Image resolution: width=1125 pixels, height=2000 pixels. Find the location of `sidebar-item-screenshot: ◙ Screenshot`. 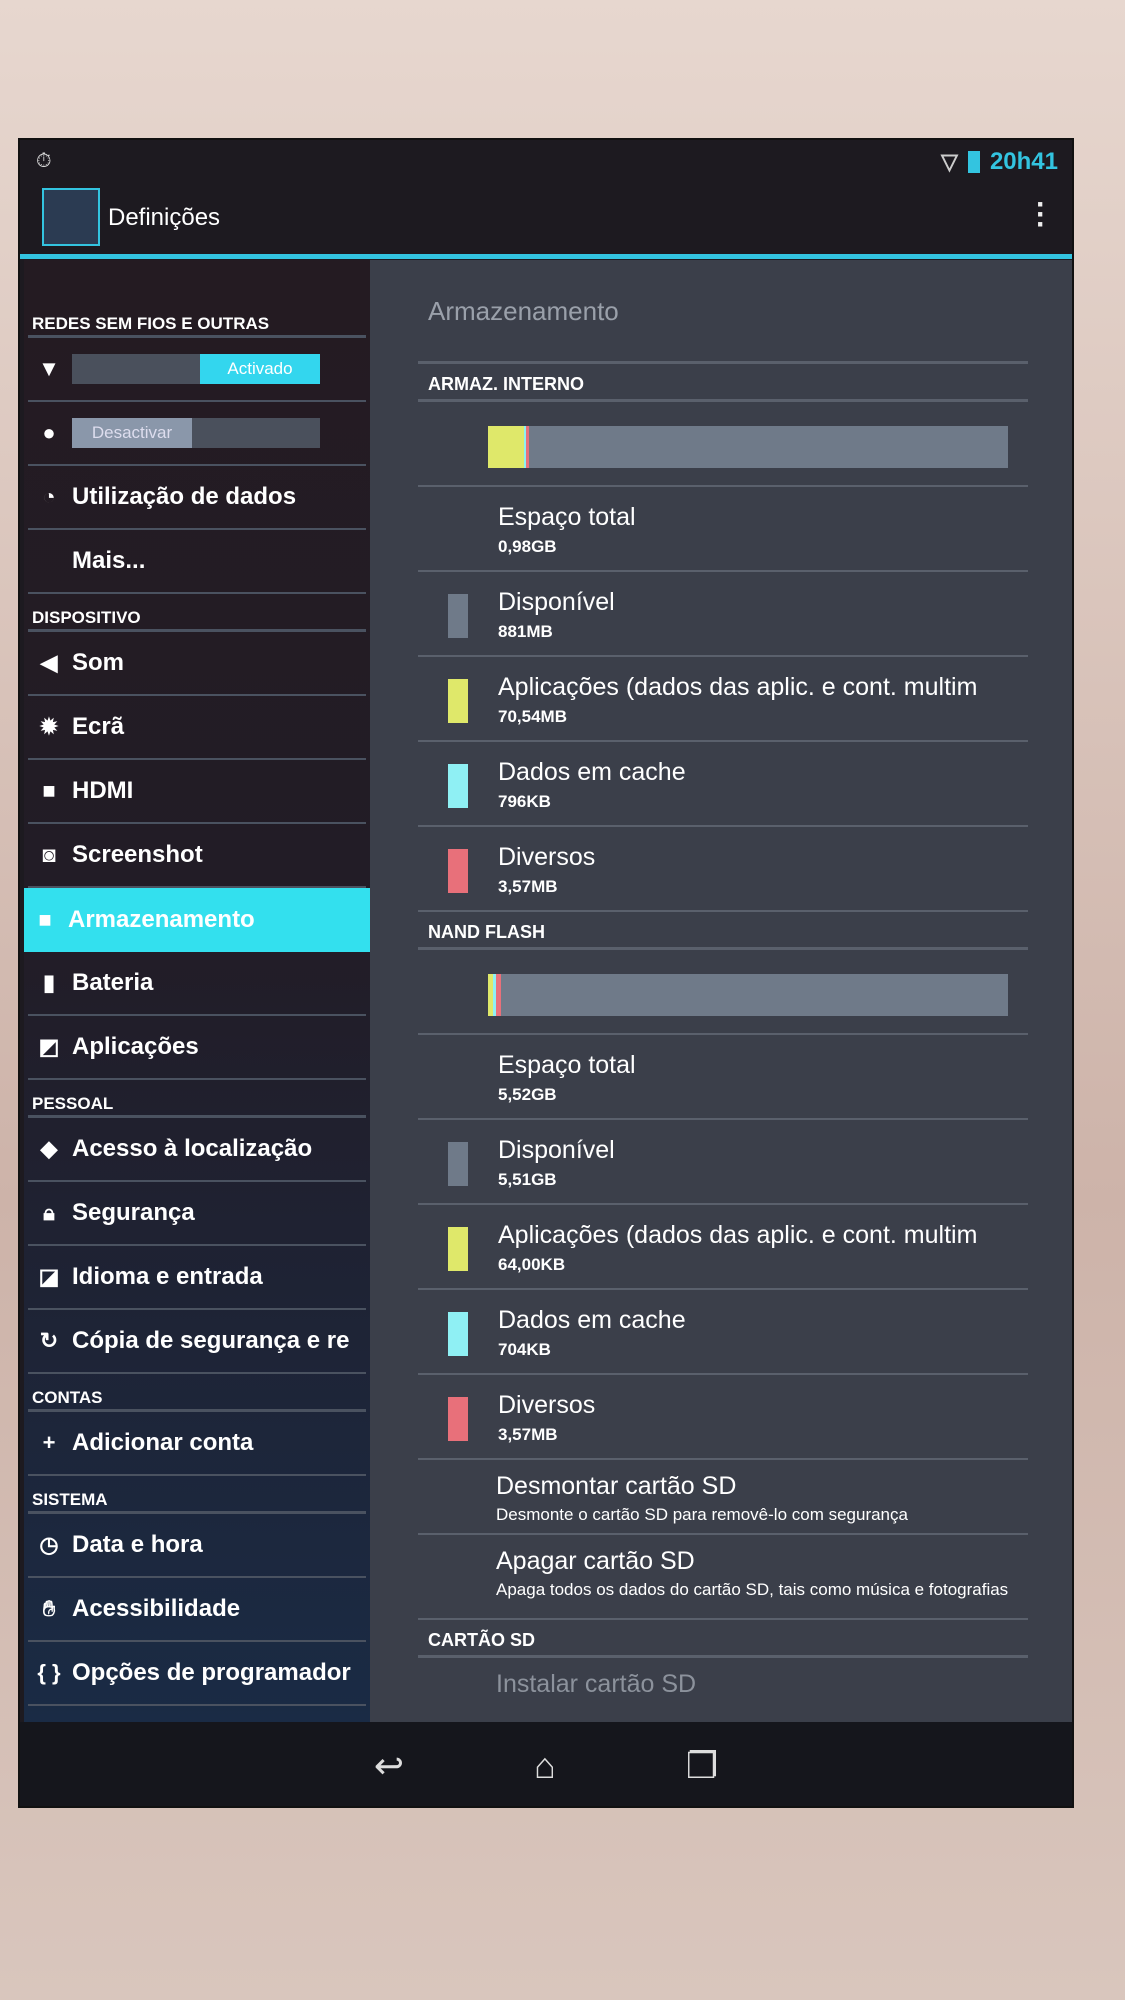

sidebar-item-screenshot: ◙ Screenshot is located at coordinates (197, 856).